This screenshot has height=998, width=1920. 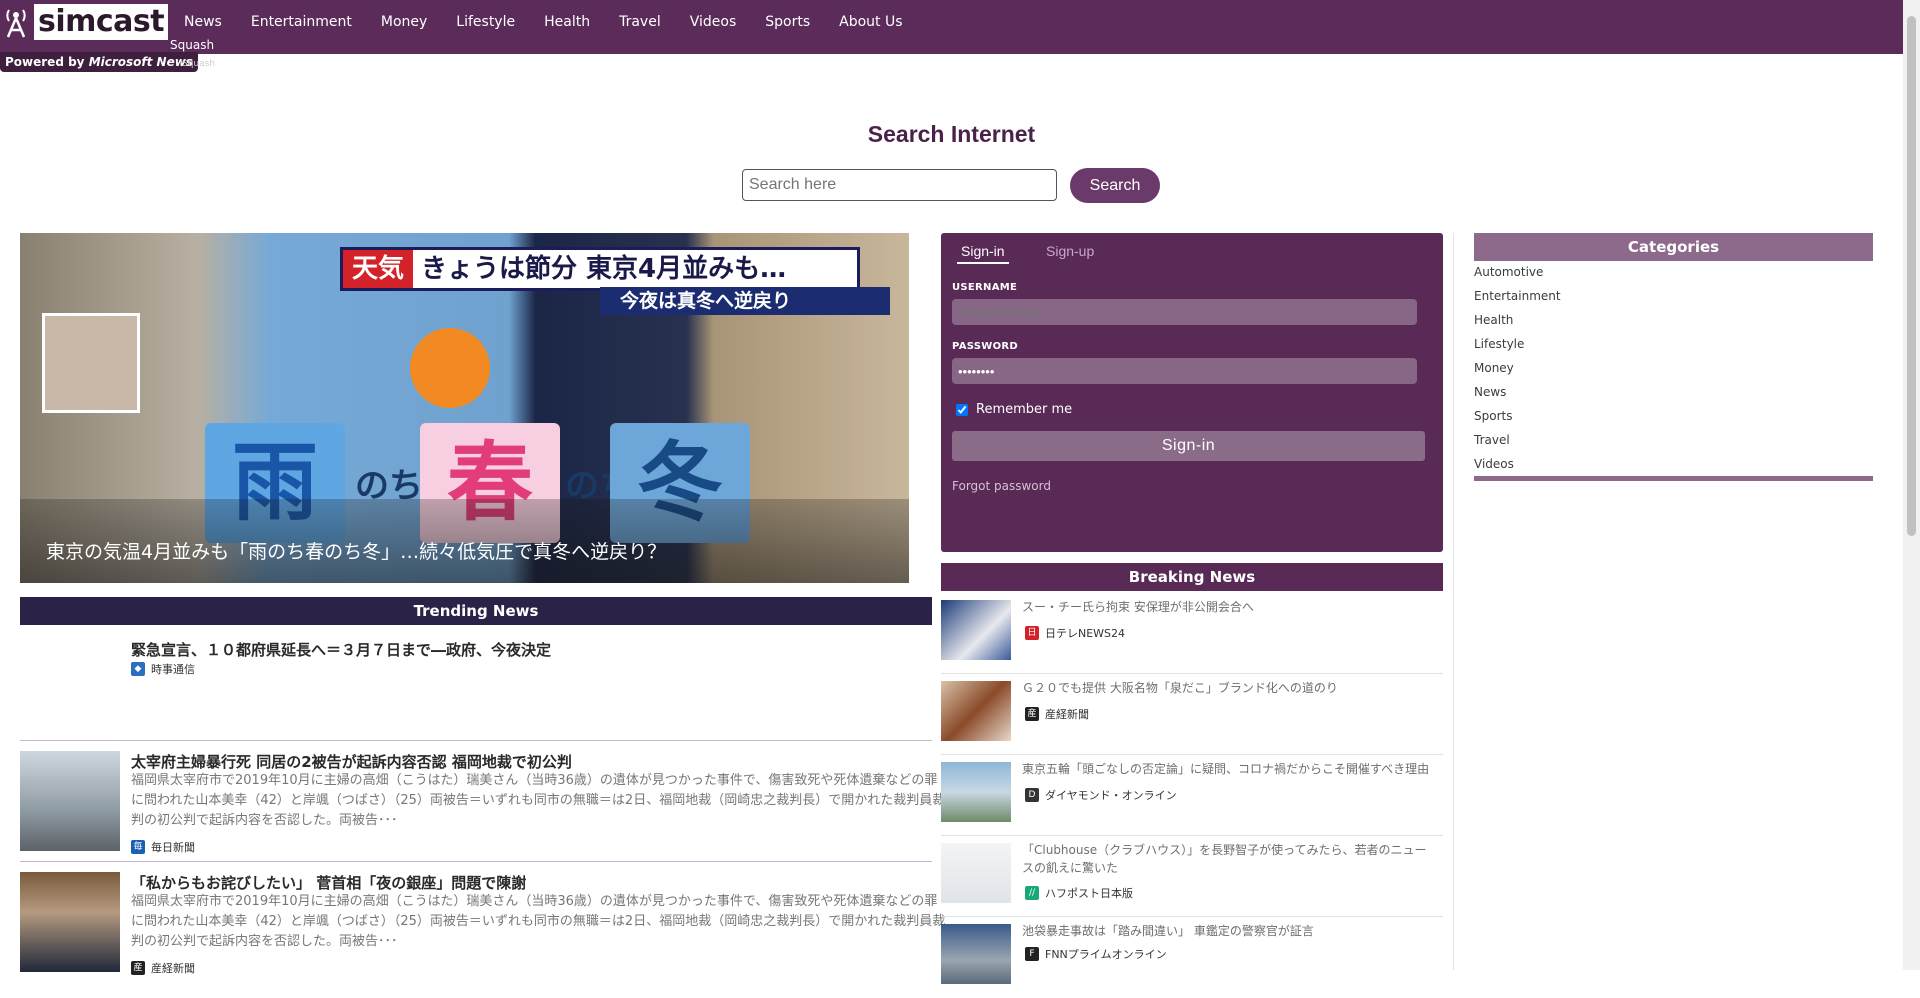 I want to click on category-link-news: News, so click(x=1490, y=392).